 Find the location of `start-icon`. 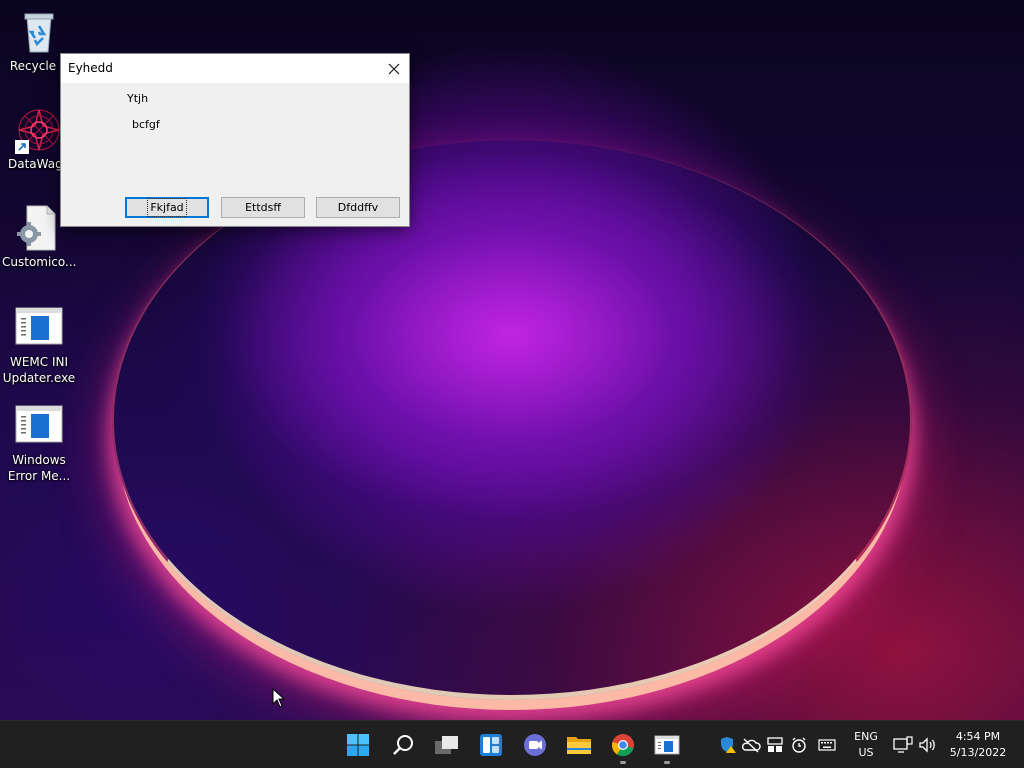

start-icon is located at coordinates (358, 745).